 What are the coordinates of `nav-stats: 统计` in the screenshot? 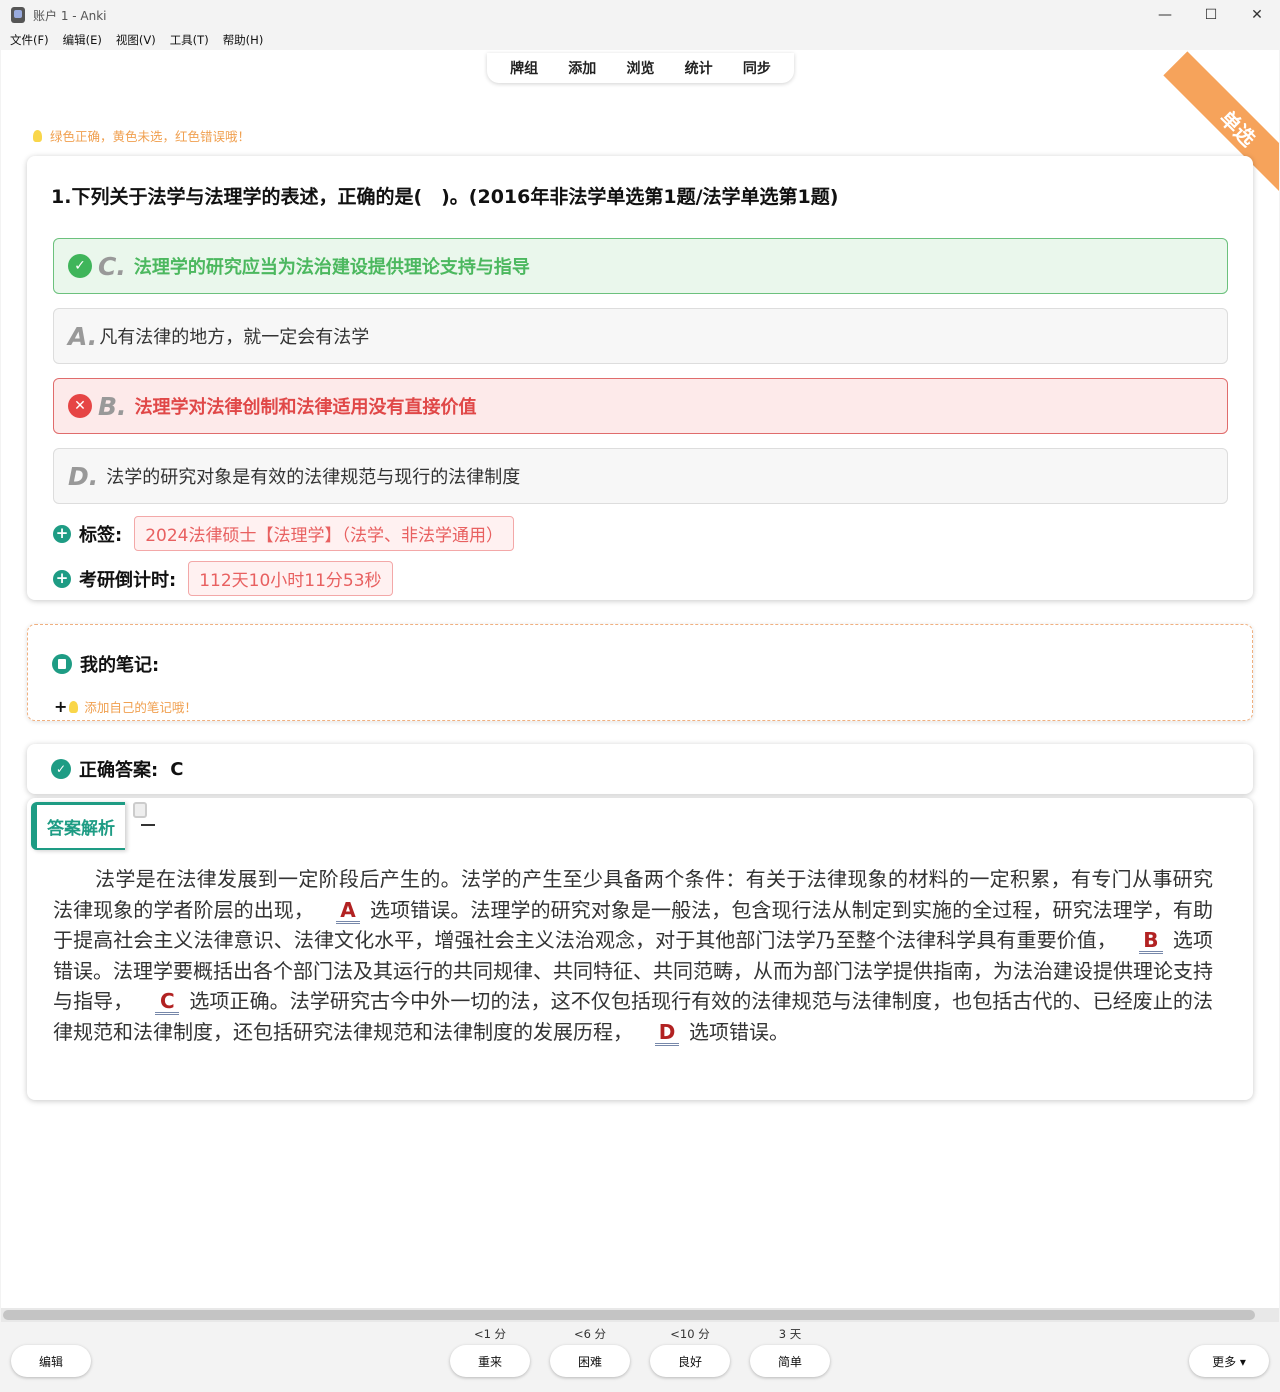 It's located at (699, 68).